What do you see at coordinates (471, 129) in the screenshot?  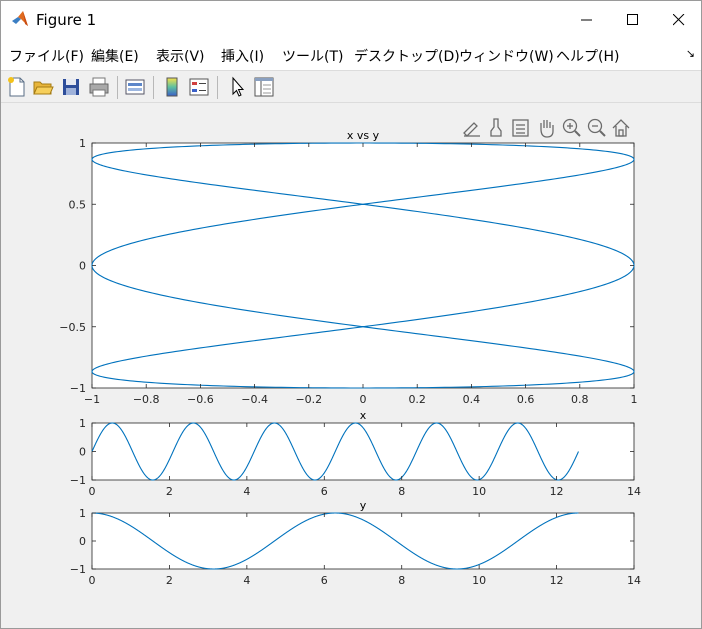 I see `brush-edit-icon` at bounding box center [471, 129].